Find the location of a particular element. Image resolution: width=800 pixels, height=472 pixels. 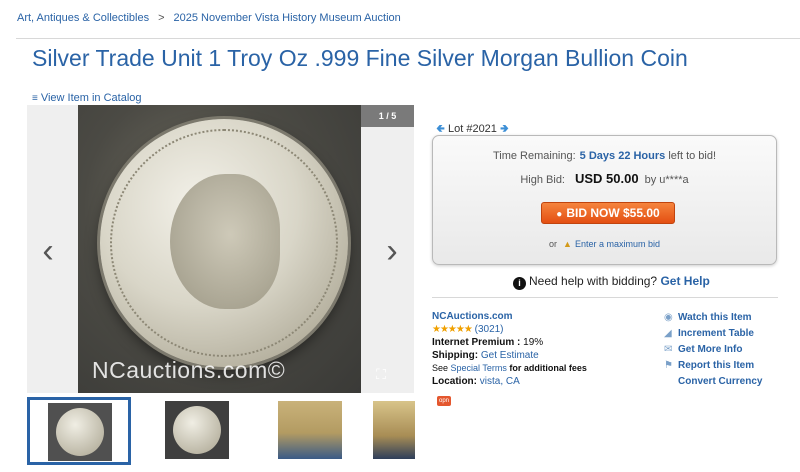

shipping-estimate-link: Get Estimate is located at coordinates (510, 355).